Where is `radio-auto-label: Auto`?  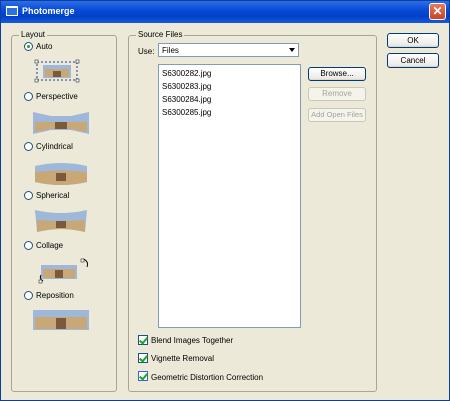 radio-auto-label: Auto is located at coordinates (44, 46).